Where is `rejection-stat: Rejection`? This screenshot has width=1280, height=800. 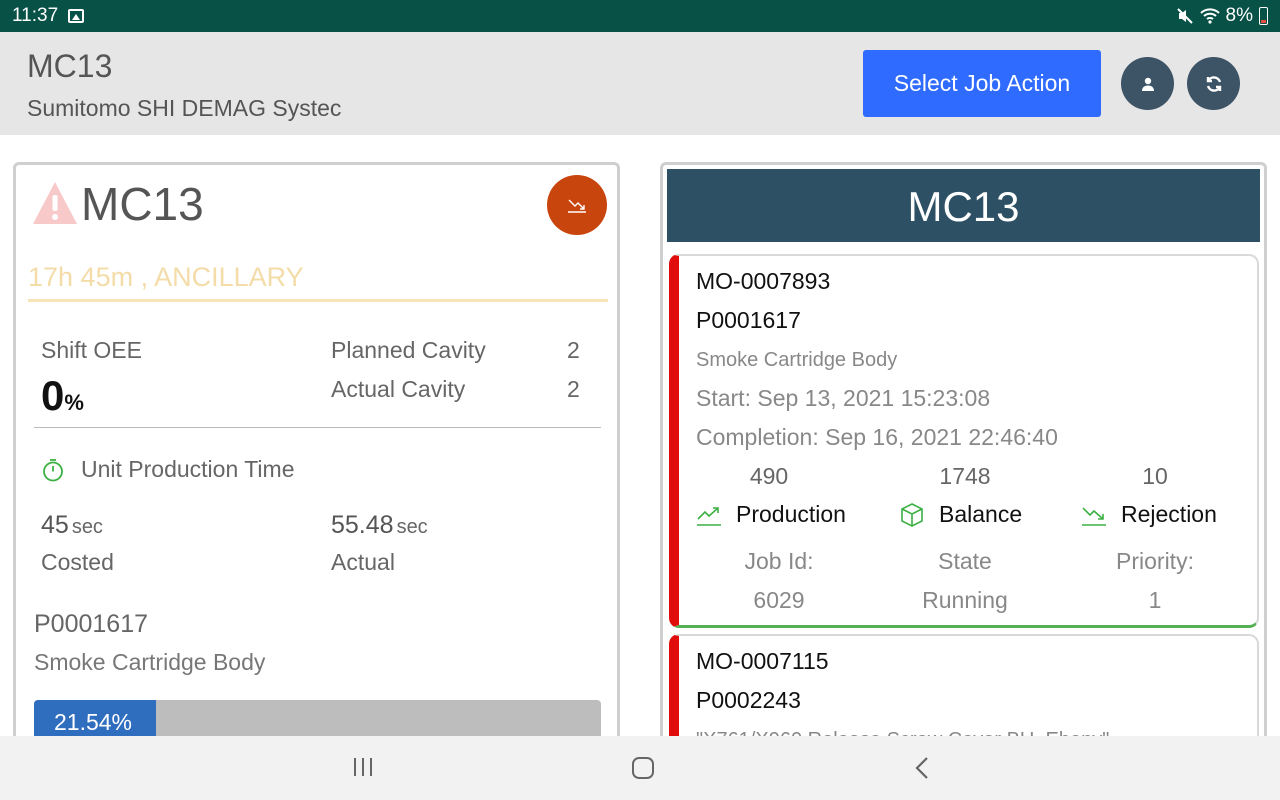 rejection-stat: Rejection is located at coordinates (1149, 514).